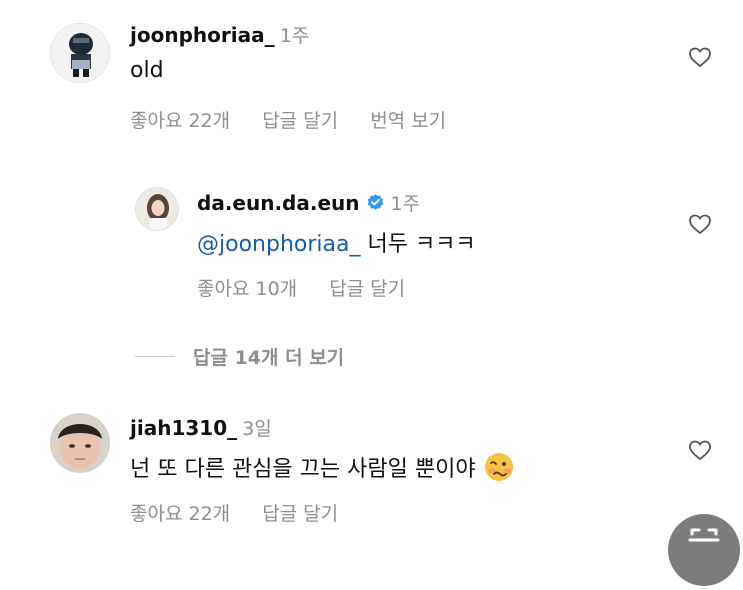 The image size is (743, 590). What do you see at coordinates (375, 202) in the screenshot?
I see `verified-badge-icon` at bounding box center [375, 202].